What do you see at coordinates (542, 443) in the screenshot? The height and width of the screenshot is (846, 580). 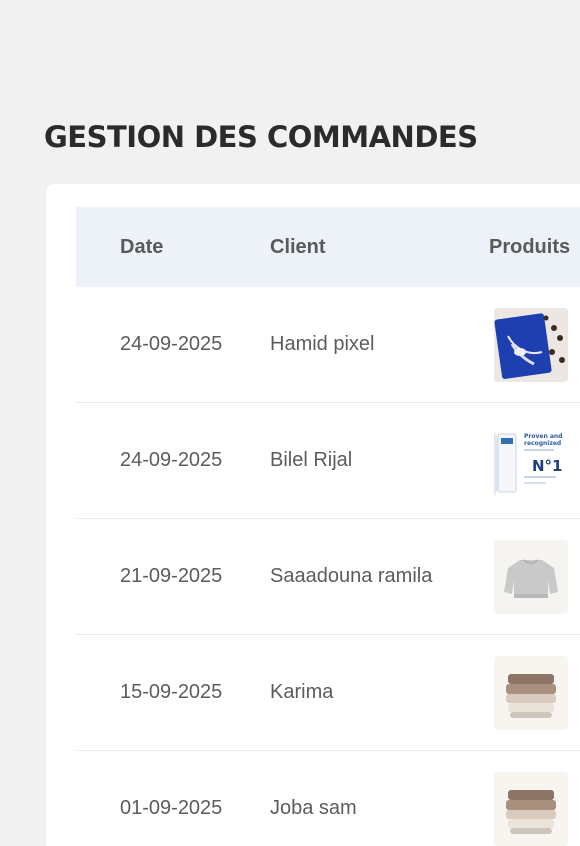 I see `skincare-label-line2: recognized` at bounding box center [542, 443].